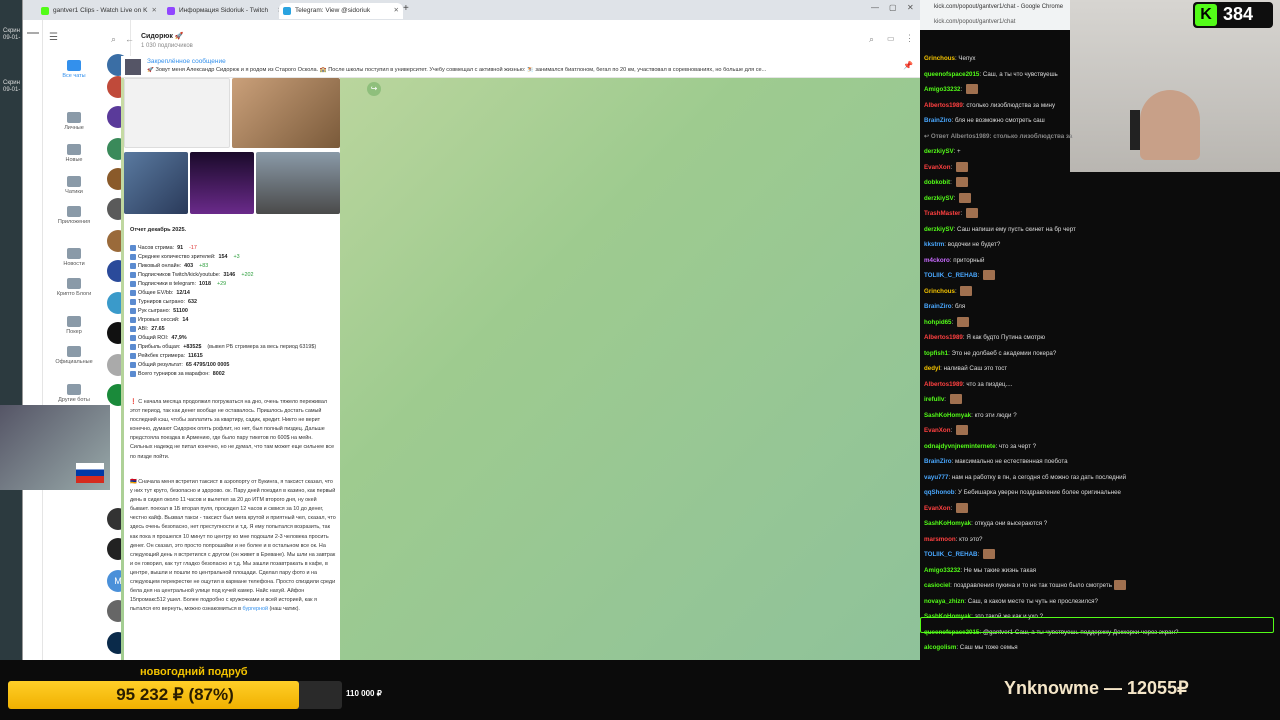 This screenshot has width=1280, height=720. What do you see at coordinates (944, 601) in the screenshot?
I see `chat-username: novaya_zhizn` at bounding box center [944, 601].